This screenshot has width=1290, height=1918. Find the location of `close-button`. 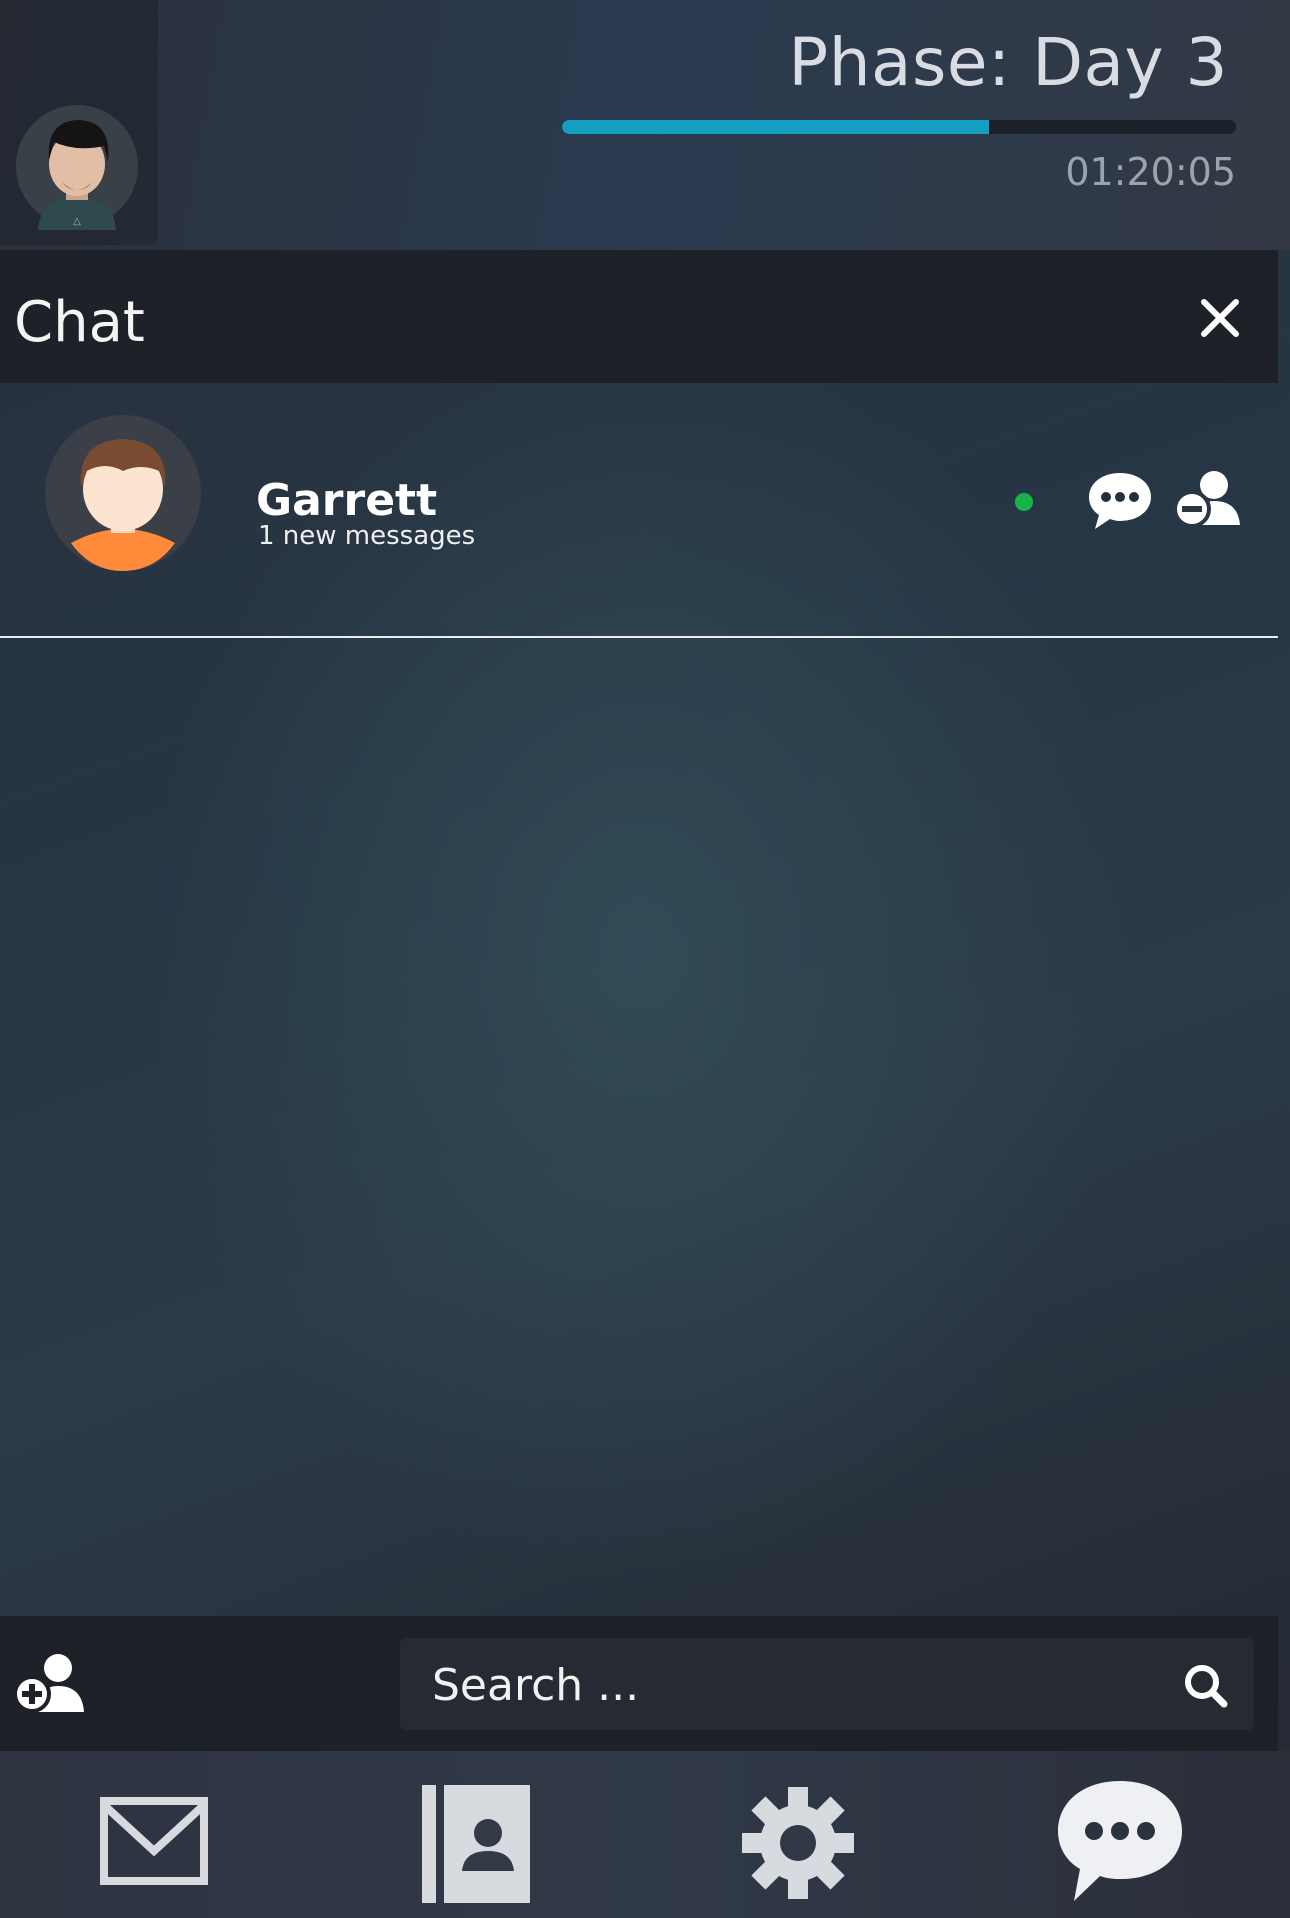

close-button is located at coordinates (1220, 318).